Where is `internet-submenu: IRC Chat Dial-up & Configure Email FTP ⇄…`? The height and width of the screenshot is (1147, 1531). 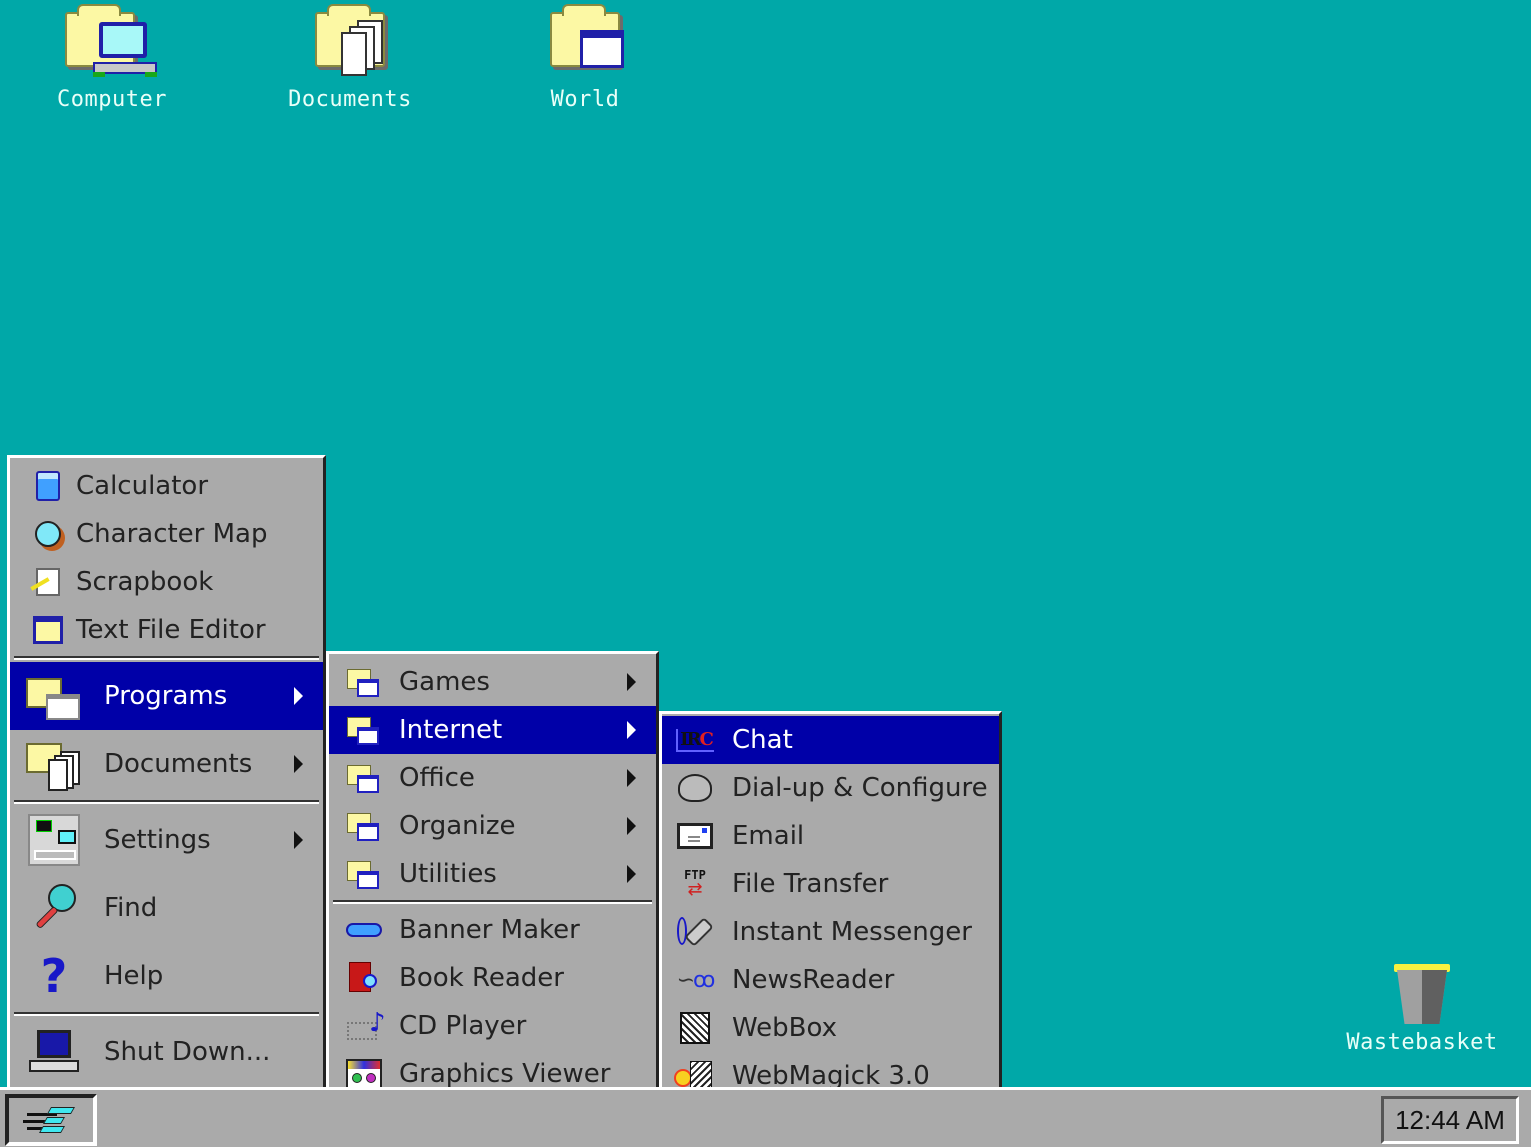 internet-submenu: IRC Chat Dial-up & Configure Email FTP ⇄… is located at coordinates (830, 909).